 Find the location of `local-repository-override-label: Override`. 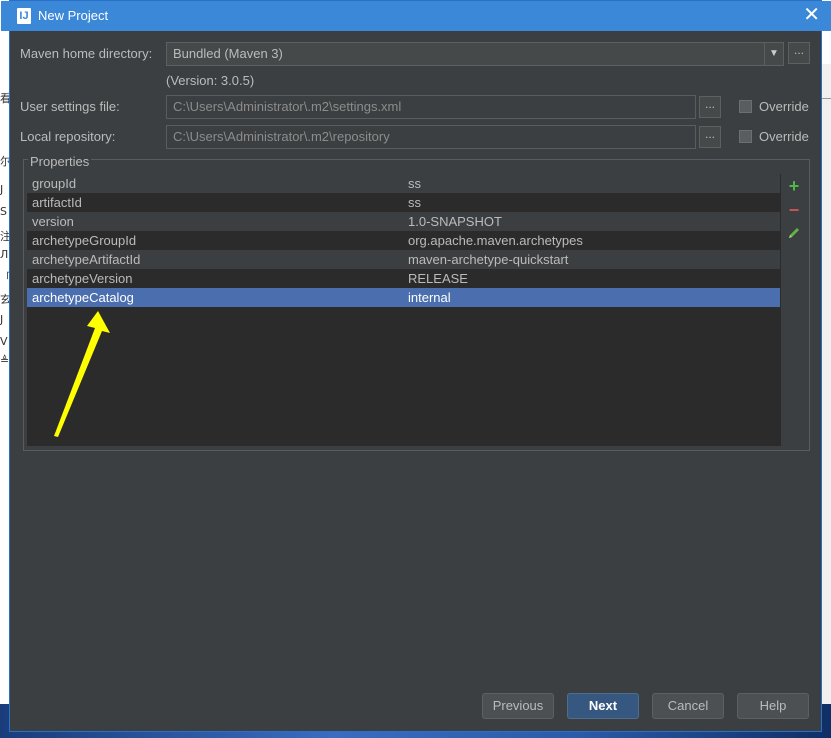

local-repository-override-label: Override is located at coordinates (784, 136).